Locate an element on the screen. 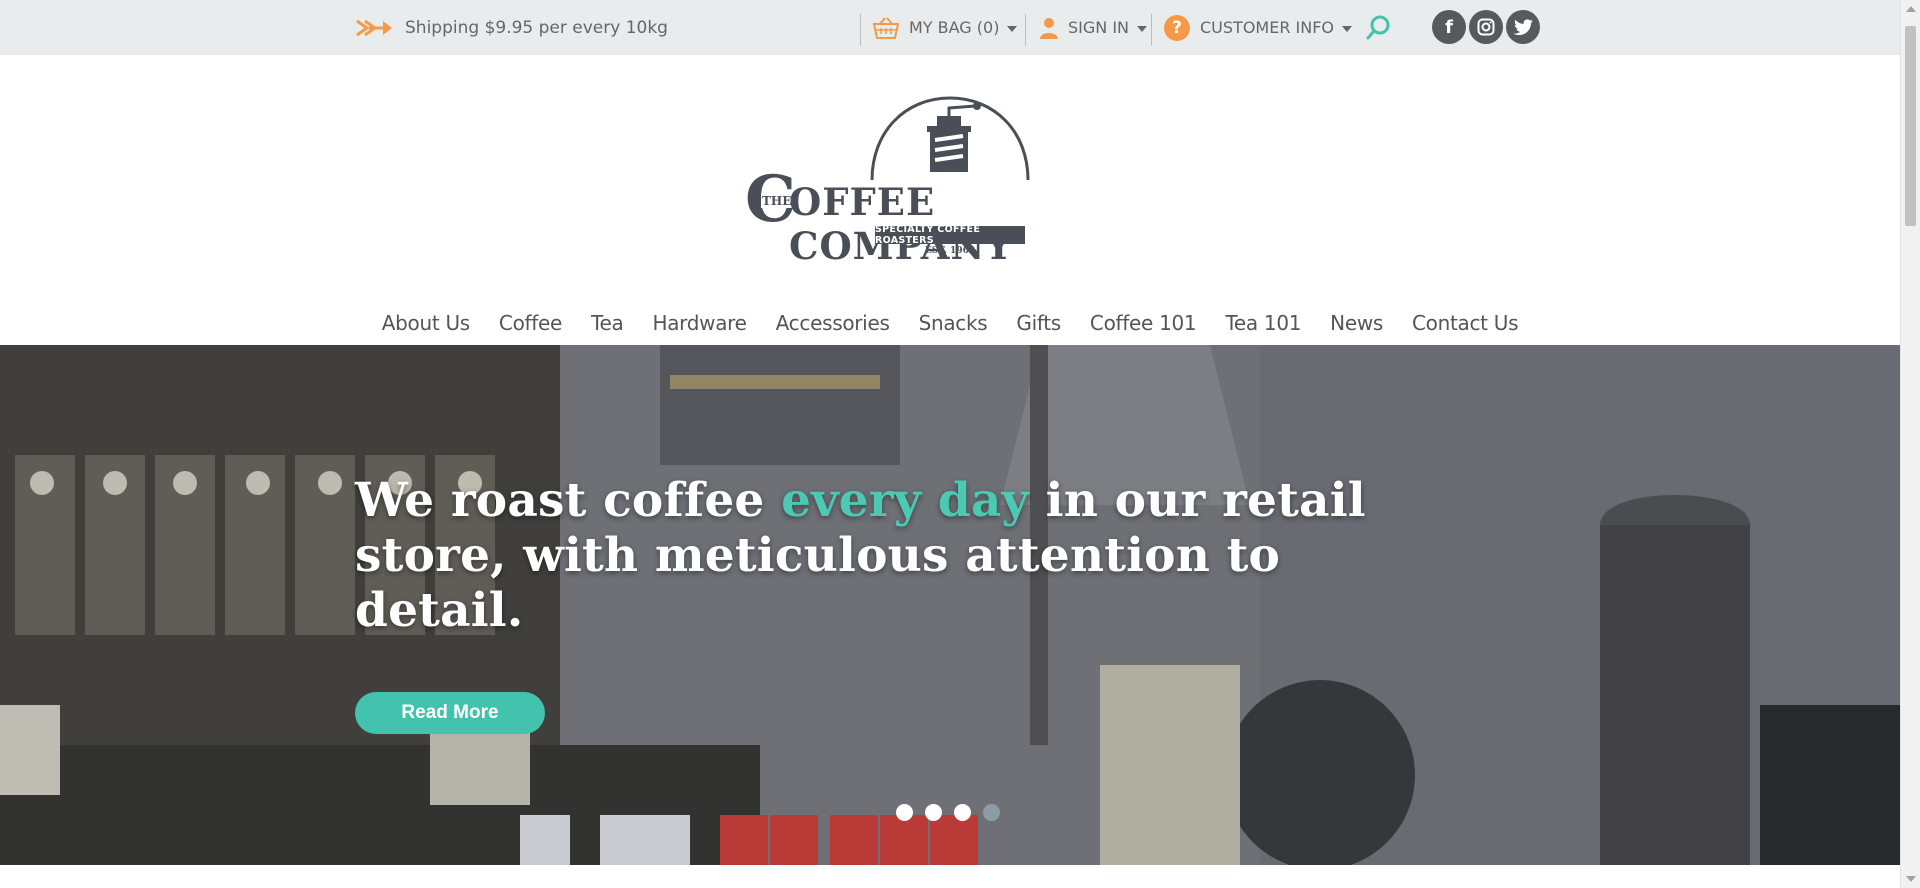 Image resolution: width=1920 pixels, height=888 pixels. read-more-button: Read More is located at coordinates (450, 713).